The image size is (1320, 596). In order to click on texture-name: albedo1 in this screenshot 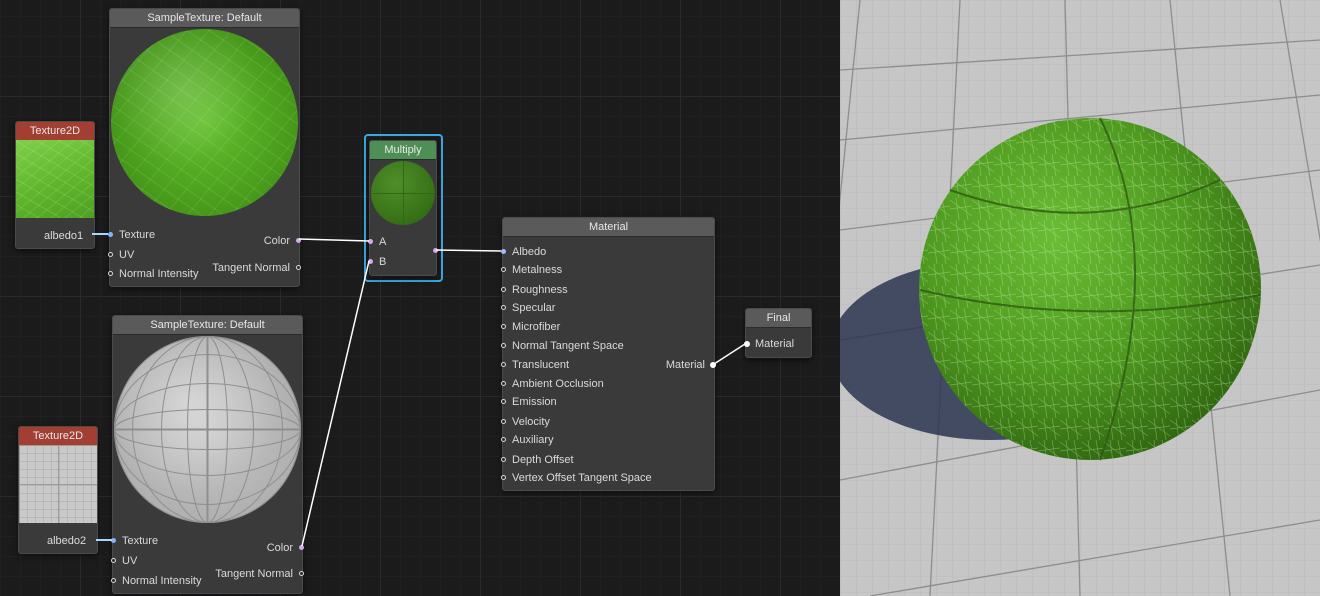, I will do `click(64, 236)`.